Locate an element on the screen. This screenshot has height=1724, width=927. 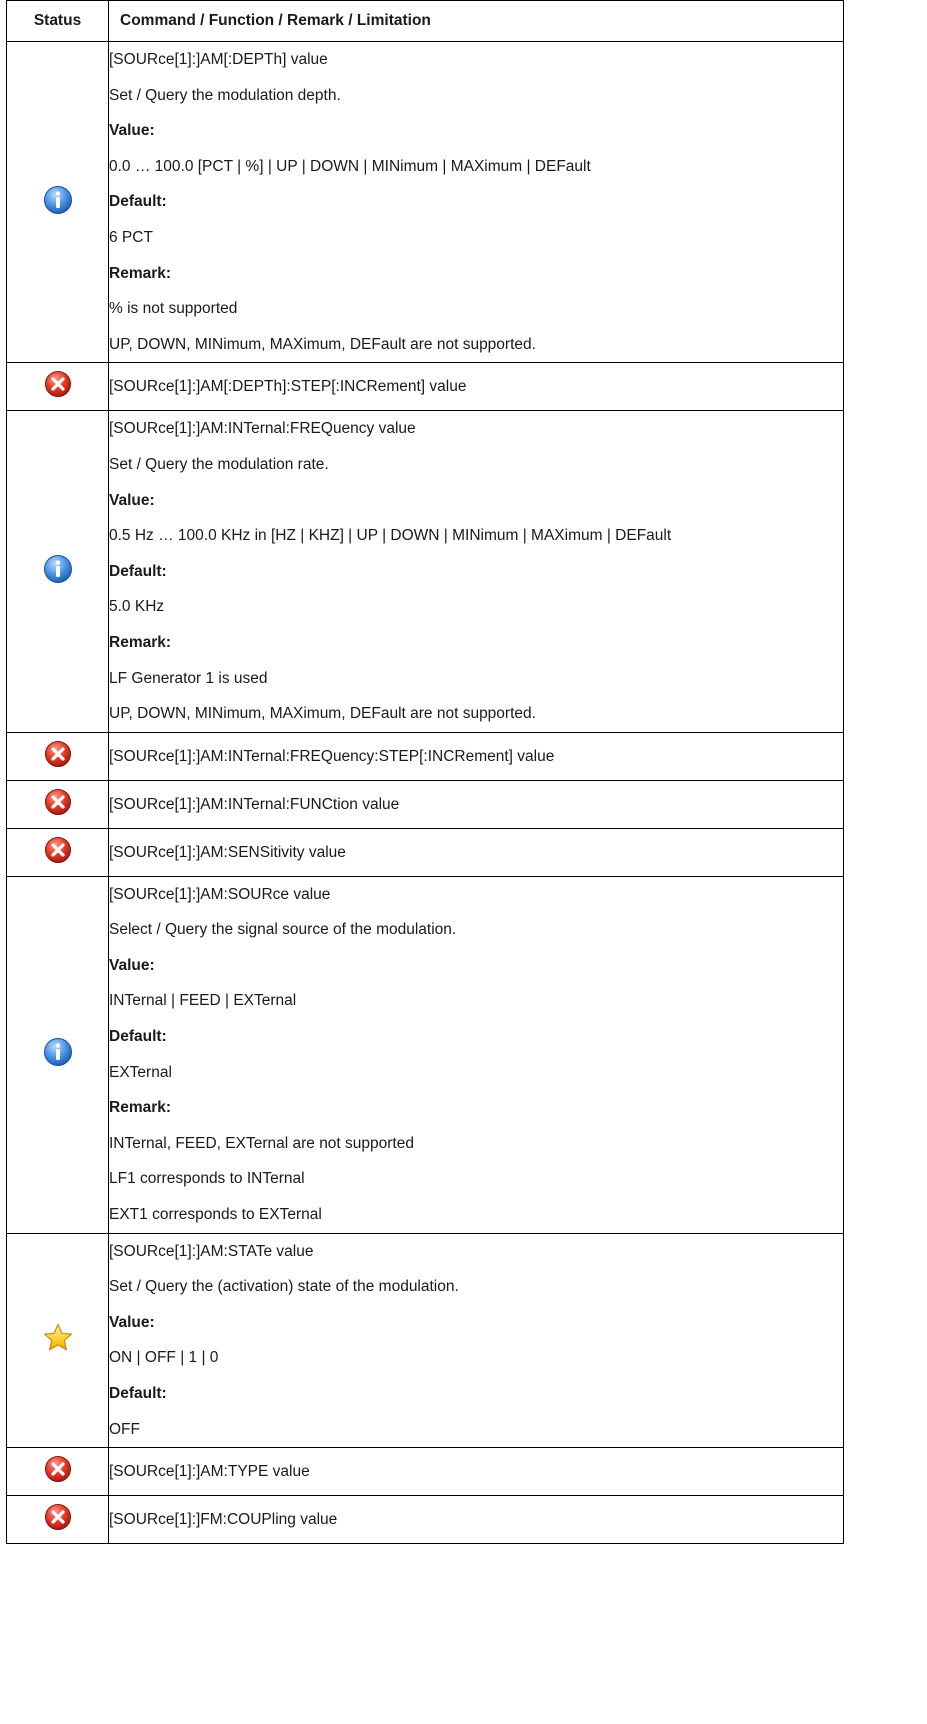
description-line: INTernal | FEED | EXTernal is located at coordinates (203, 1001).